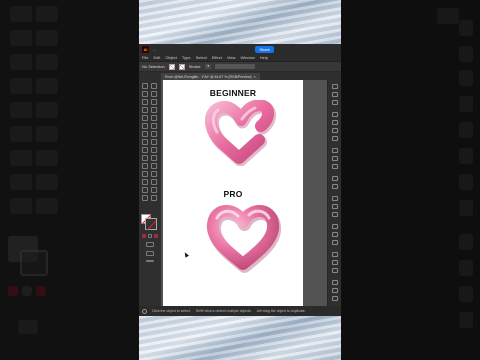  I want to click on free-transform-icon, so click(154, 142).